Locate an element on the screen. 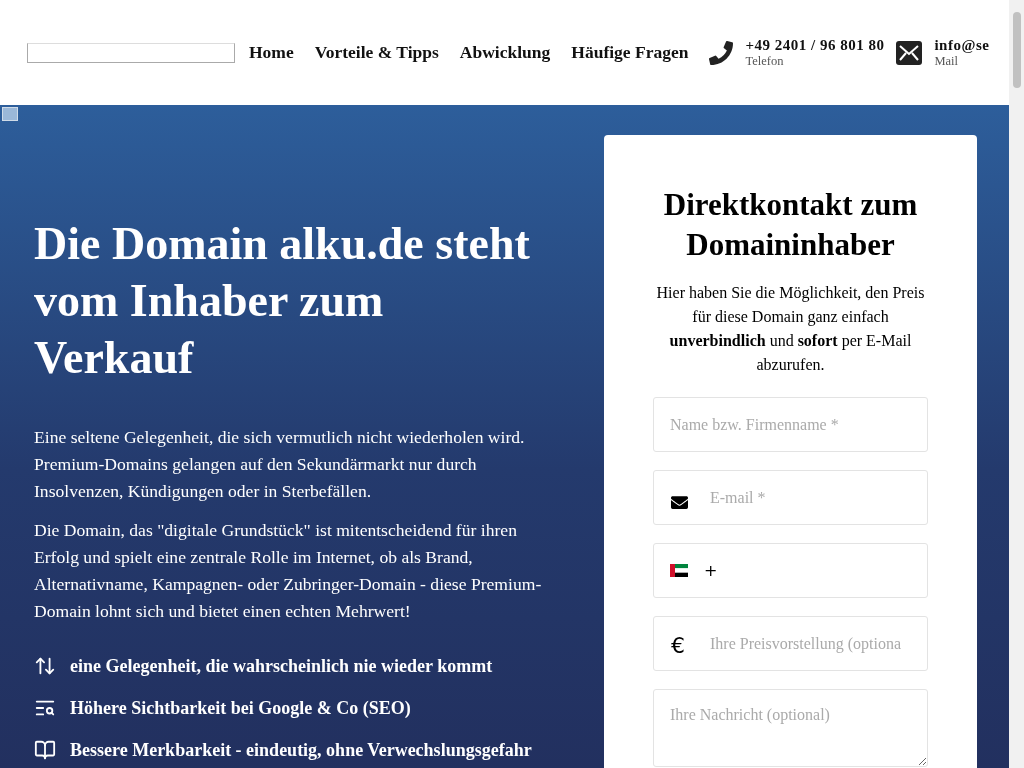  nav-link: Abwicklung is located at coordinates (505, 52).